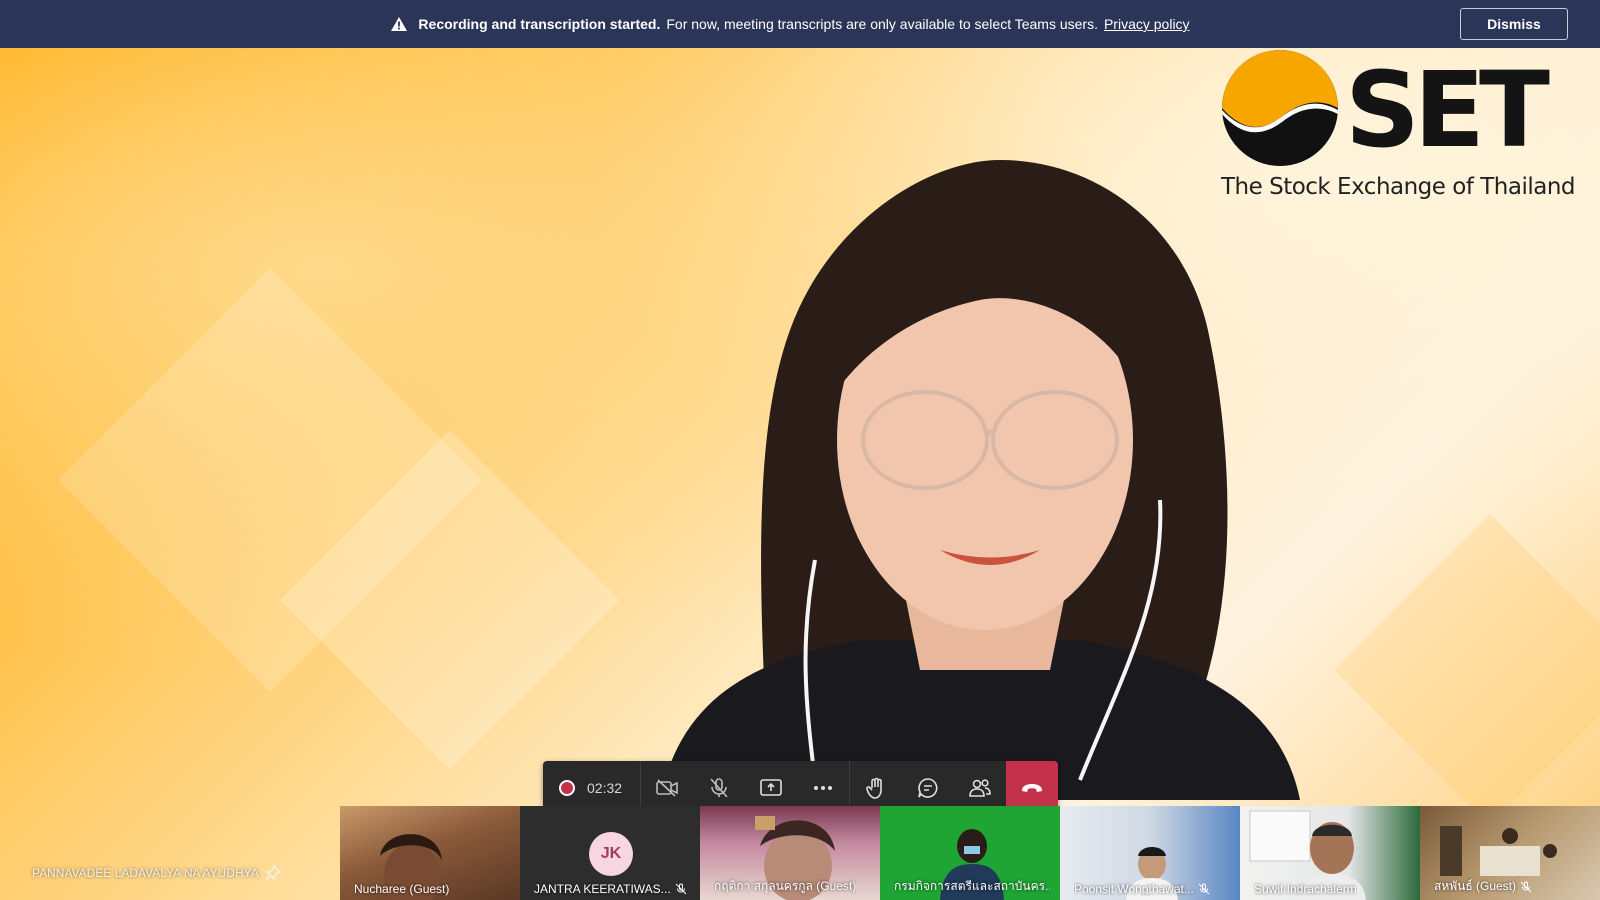 The height and width of the screenshot is (900, 1600). Describe the element at coordinates (1398, 187) in the screenshot. I see `set-logo-tagline: The Stock Exchange of Thailand` at that location.